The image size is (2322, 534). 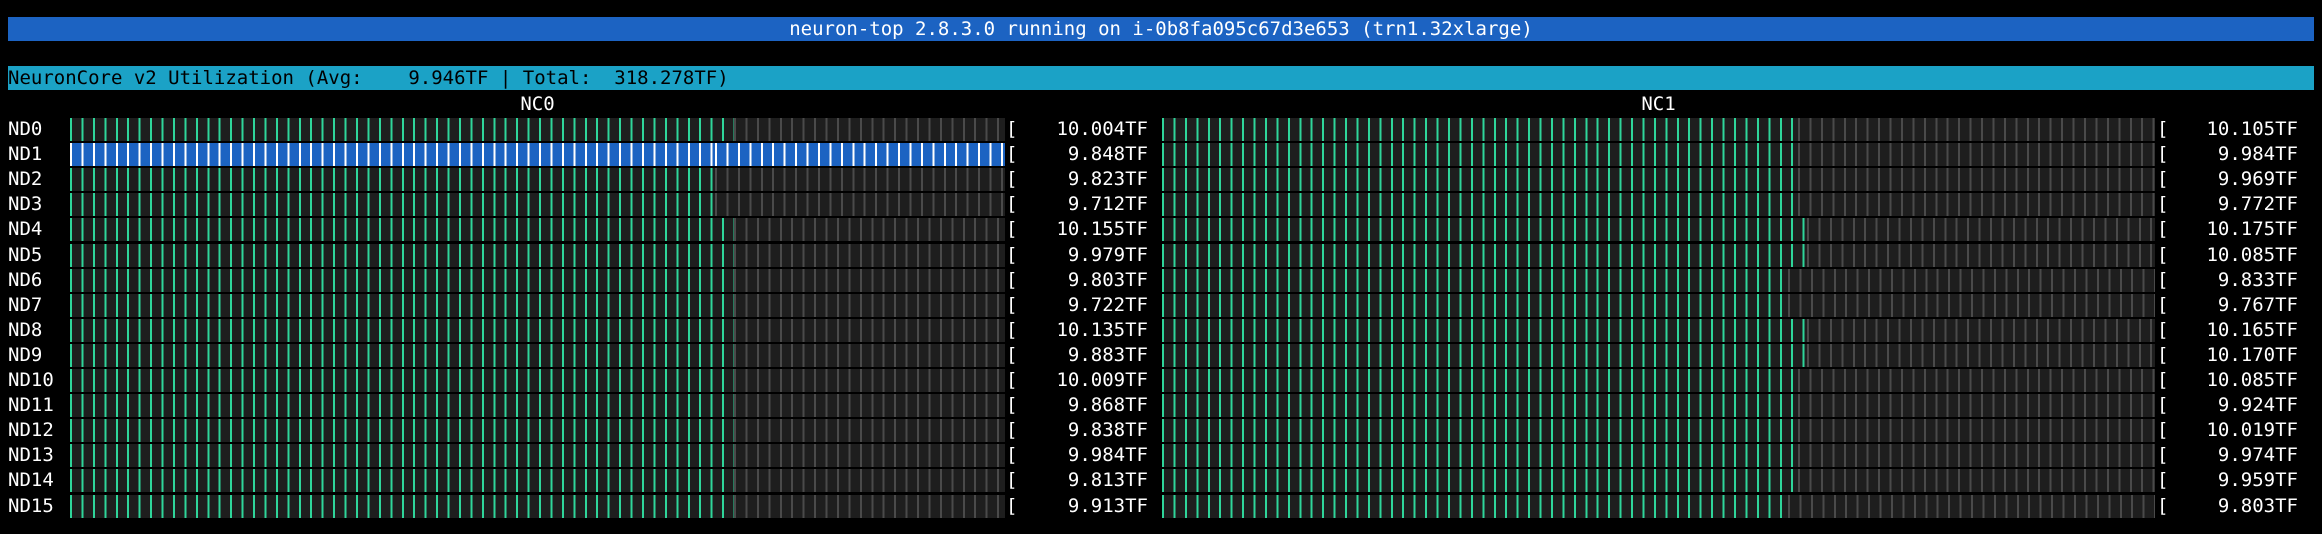 What do you see at coordinates (2257, 179) in the screenshot?
I see `nc1-value: 9.969TF` at bounding box center [2257, 179].